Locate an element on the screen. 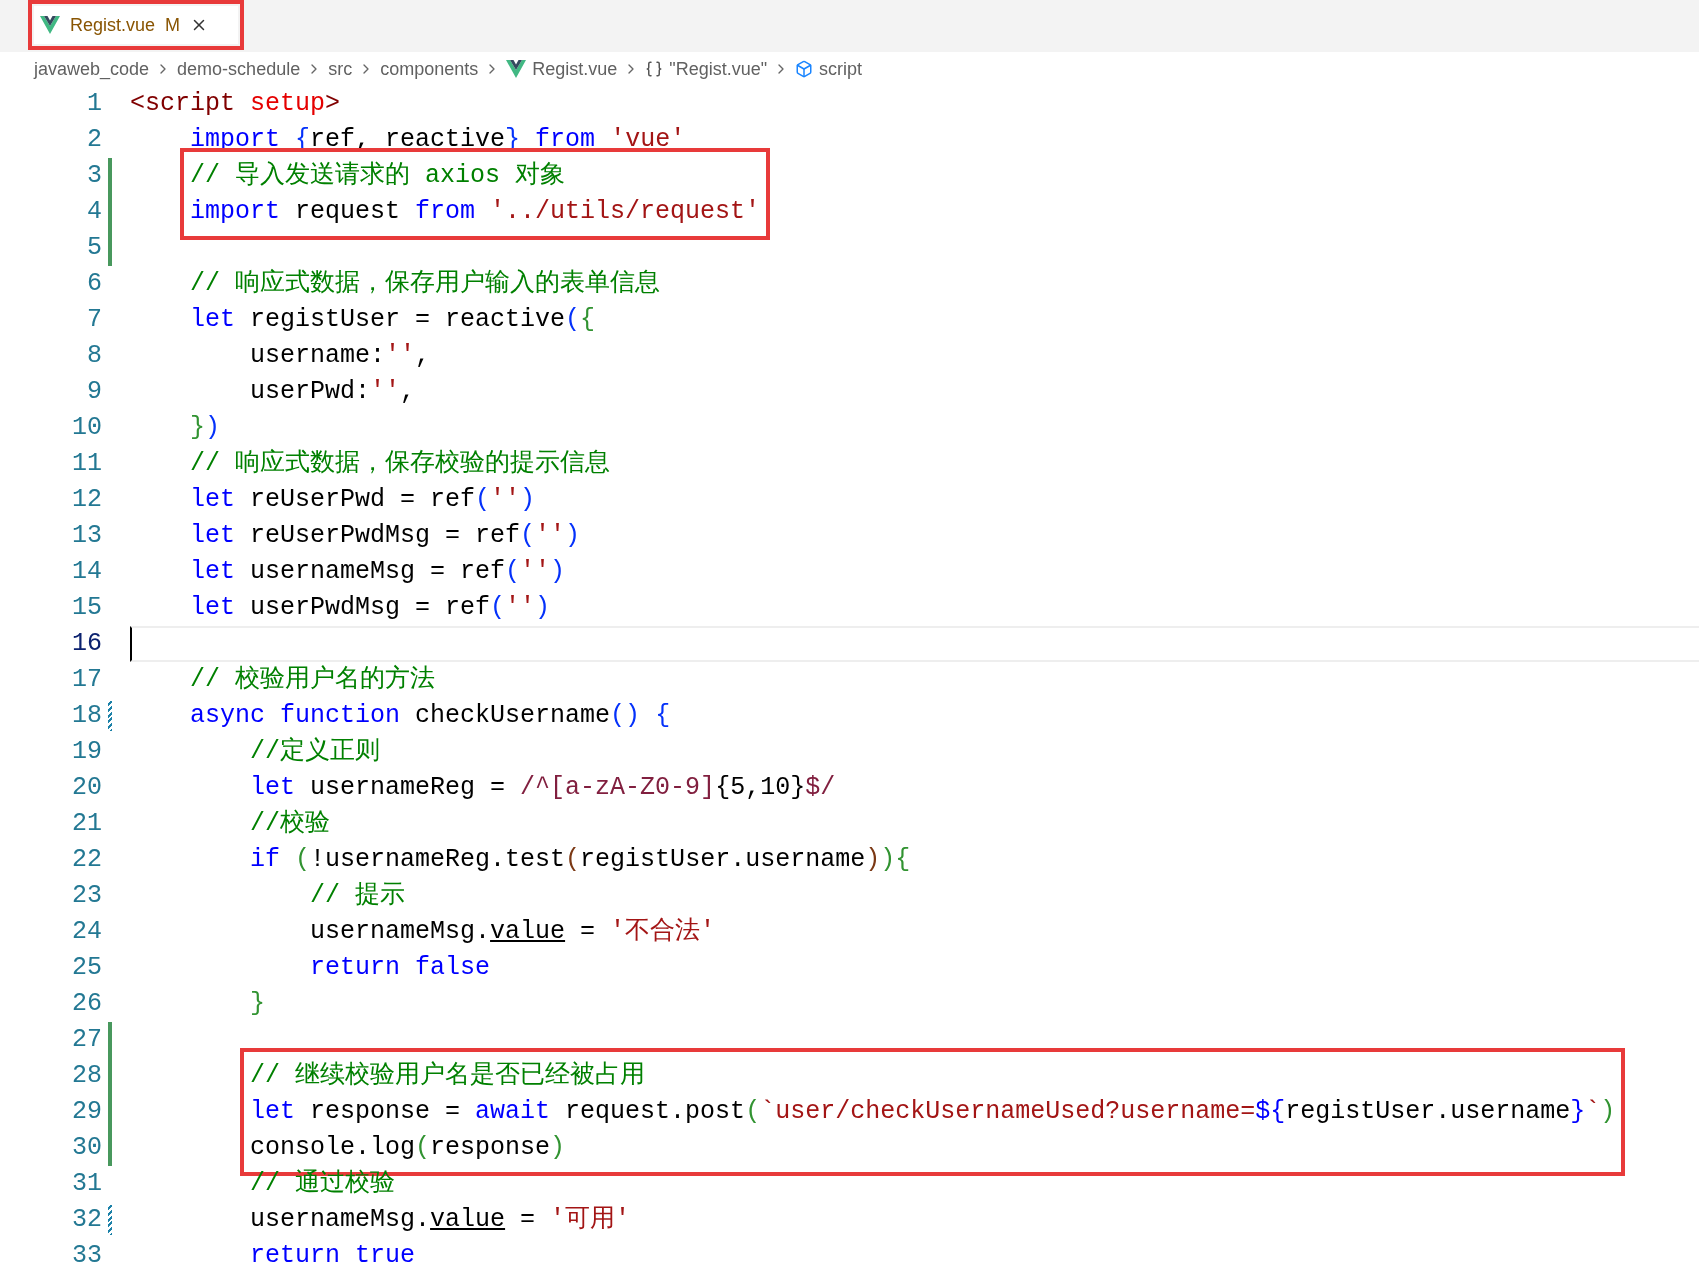  line-number: 4 is located at coordinates (94, 212).